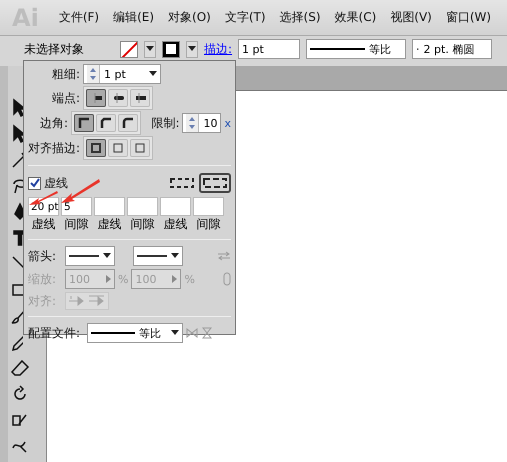  What do you see at coordinates (65, 98) in the screenshot?
I see `field-label: 端点:` at bounding box center [65, 98].